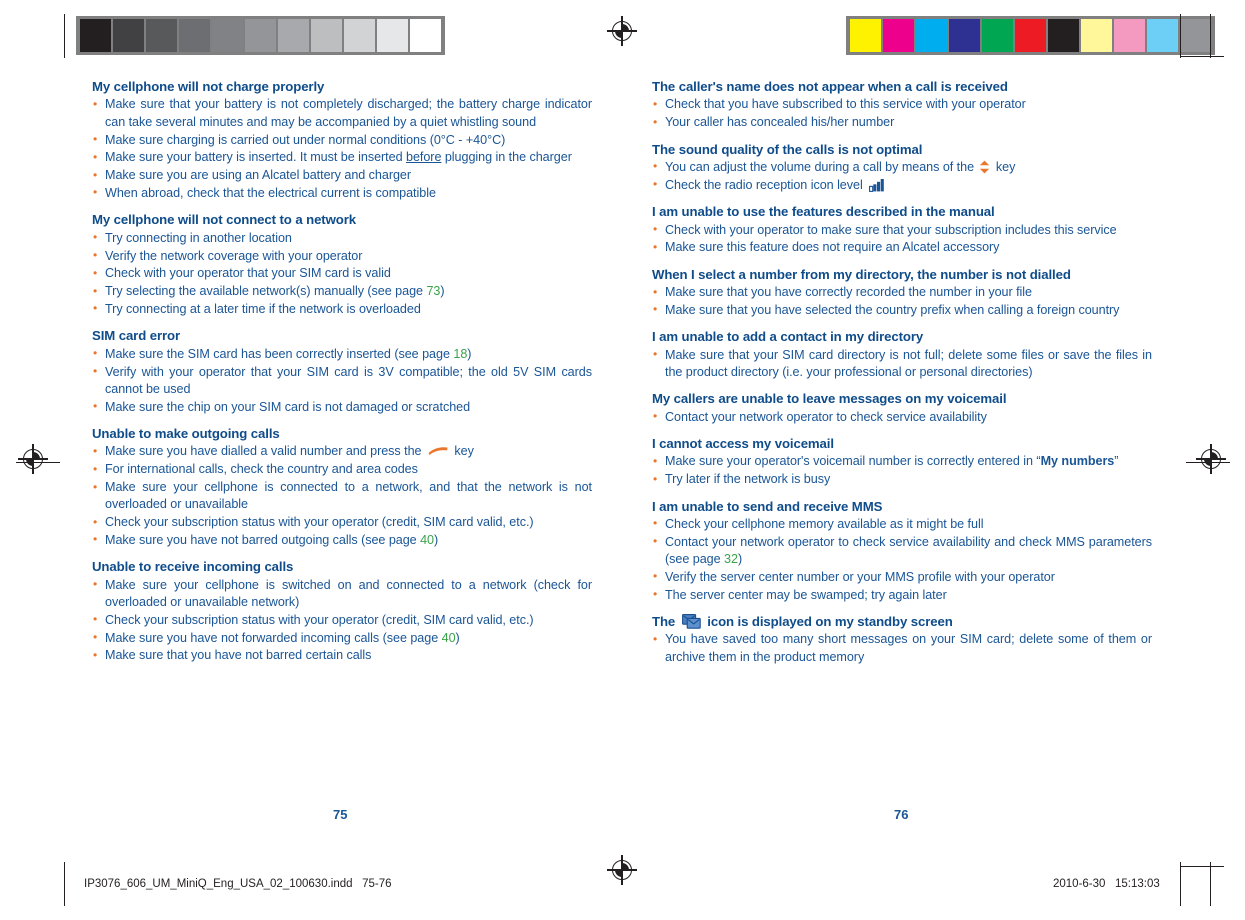 Image resolution: width=1245 pixels, height=920 pixels. Describe the element at coordinates (877, 185) in the screenshot. I see `signal-bars-icon` at that location.